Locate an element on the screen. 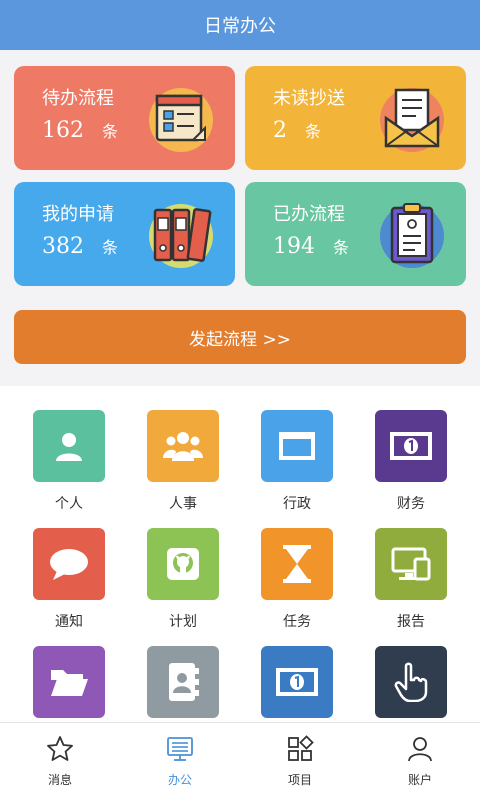  hourglass-icon is located at coordinates (297, 564).